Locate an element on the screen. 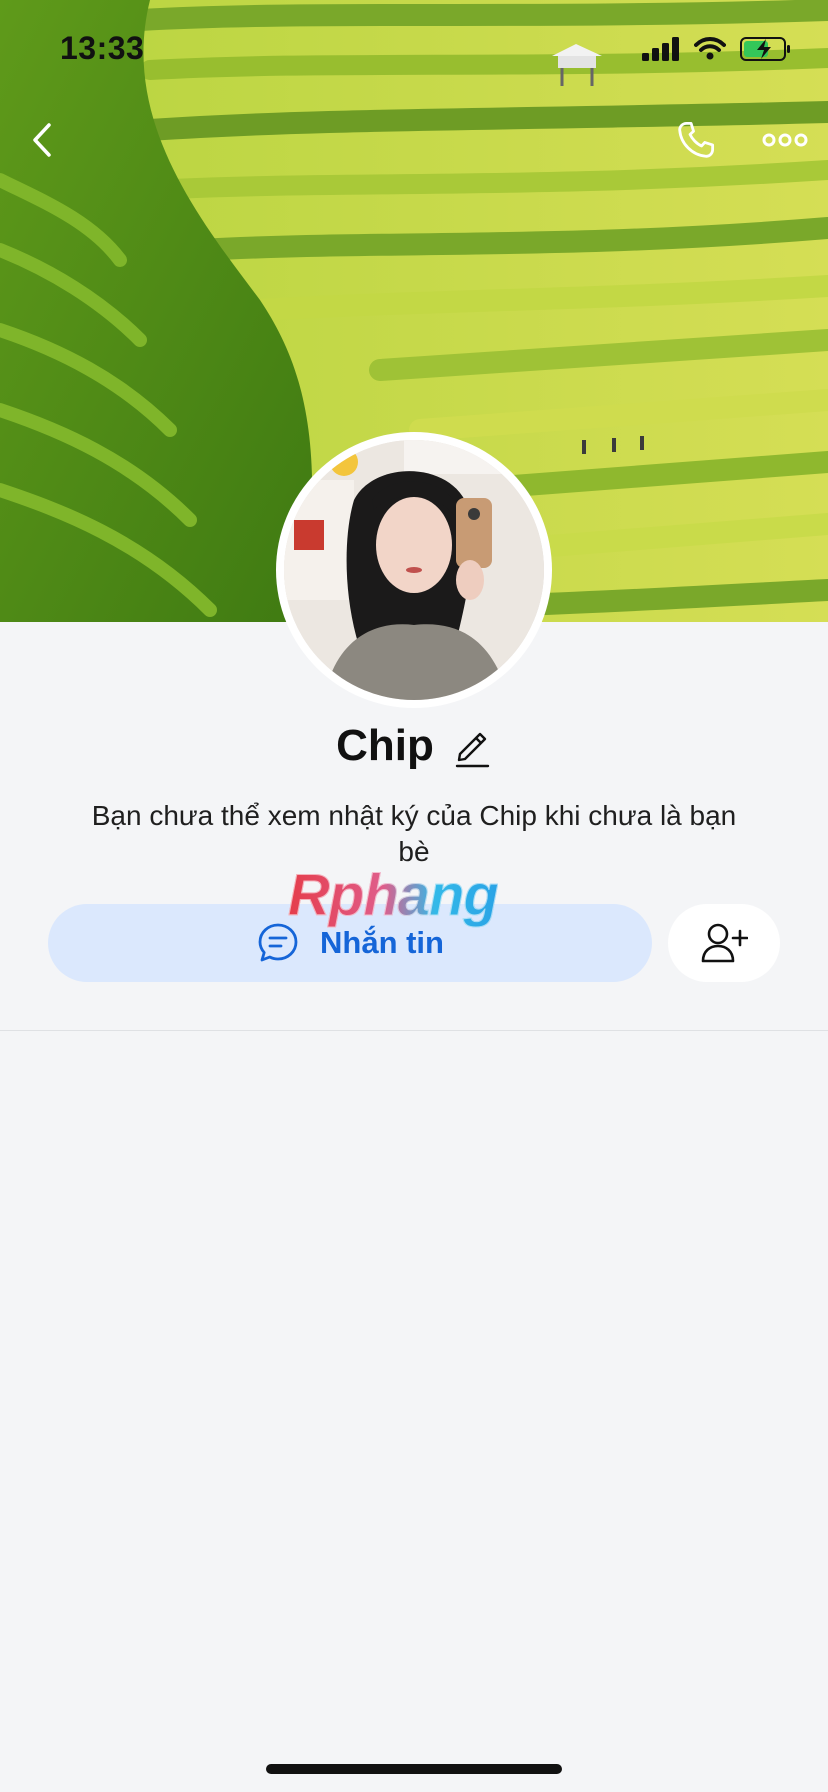  more-options-button is located at coordinates (785, 140).